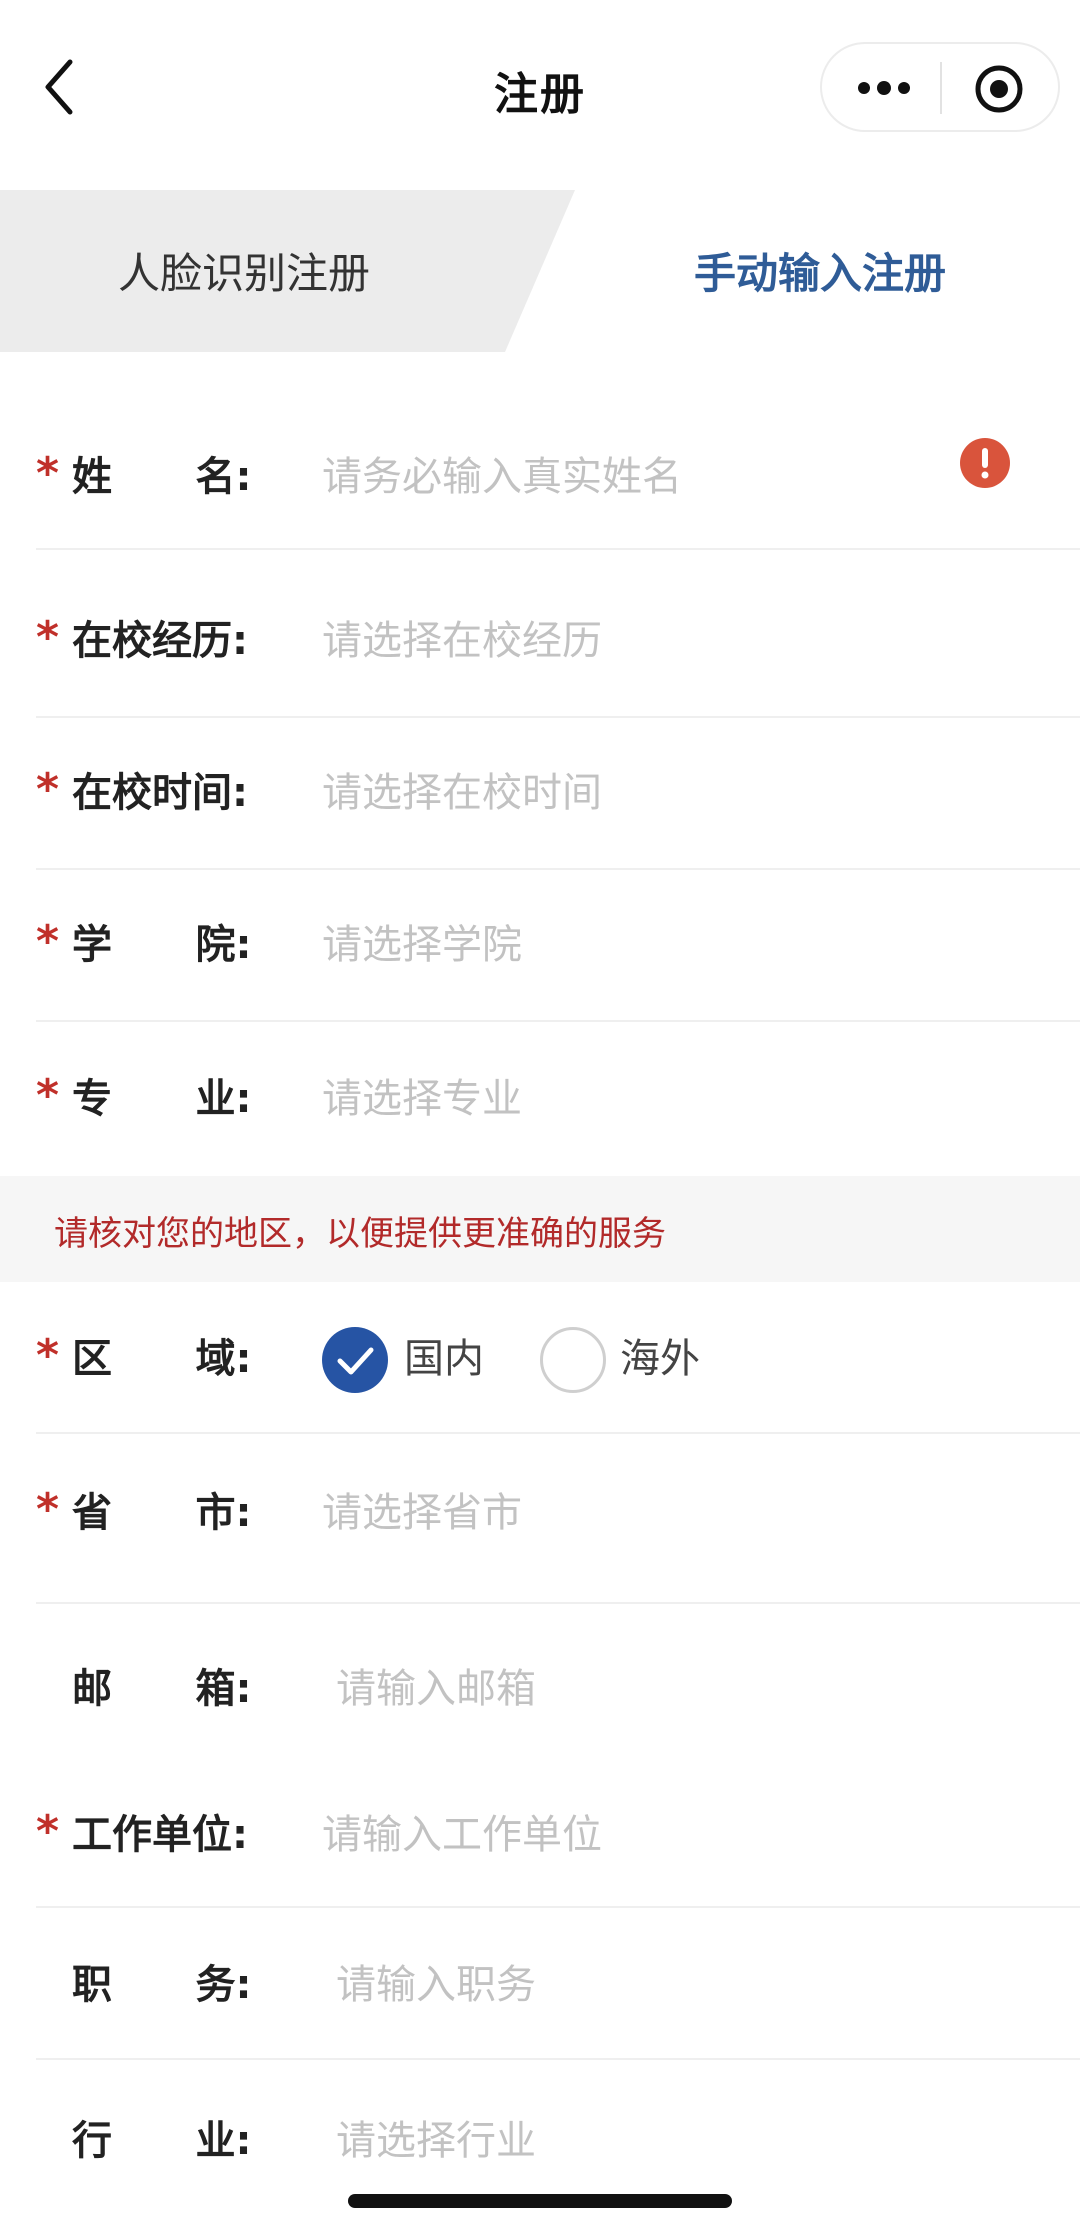 The width and height of the screenshot is (1080, 2232). Describe the element at coordinates (462, 1831) in the screenshot. I see `work-unit-input: 请输入工作单位` at that location.